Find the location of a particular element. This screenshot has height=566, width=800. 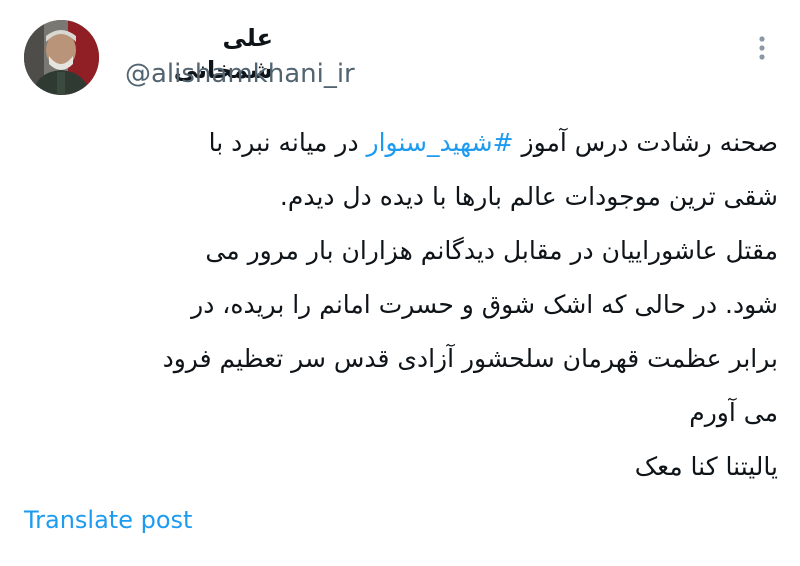

avatar-photo is located at coordinates (61, 57).